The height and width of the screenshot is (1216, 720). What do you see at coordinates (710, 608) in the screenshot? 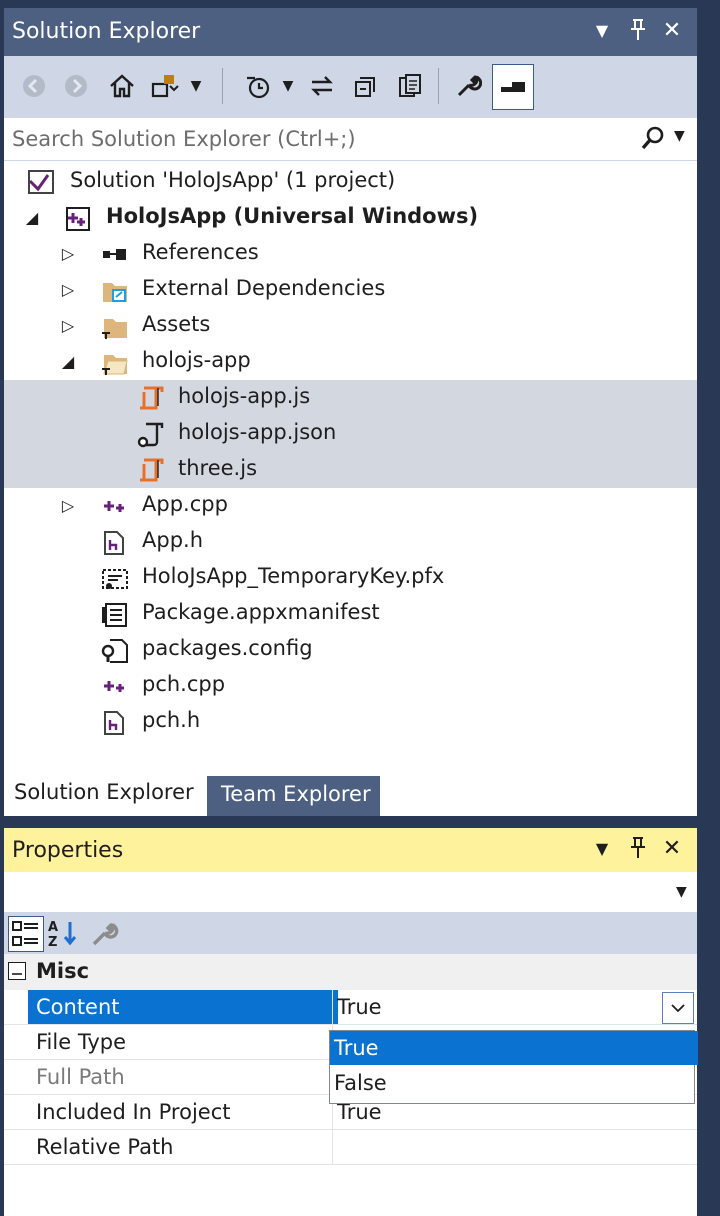
I see `side-strip` at bounding box center [710, 608].